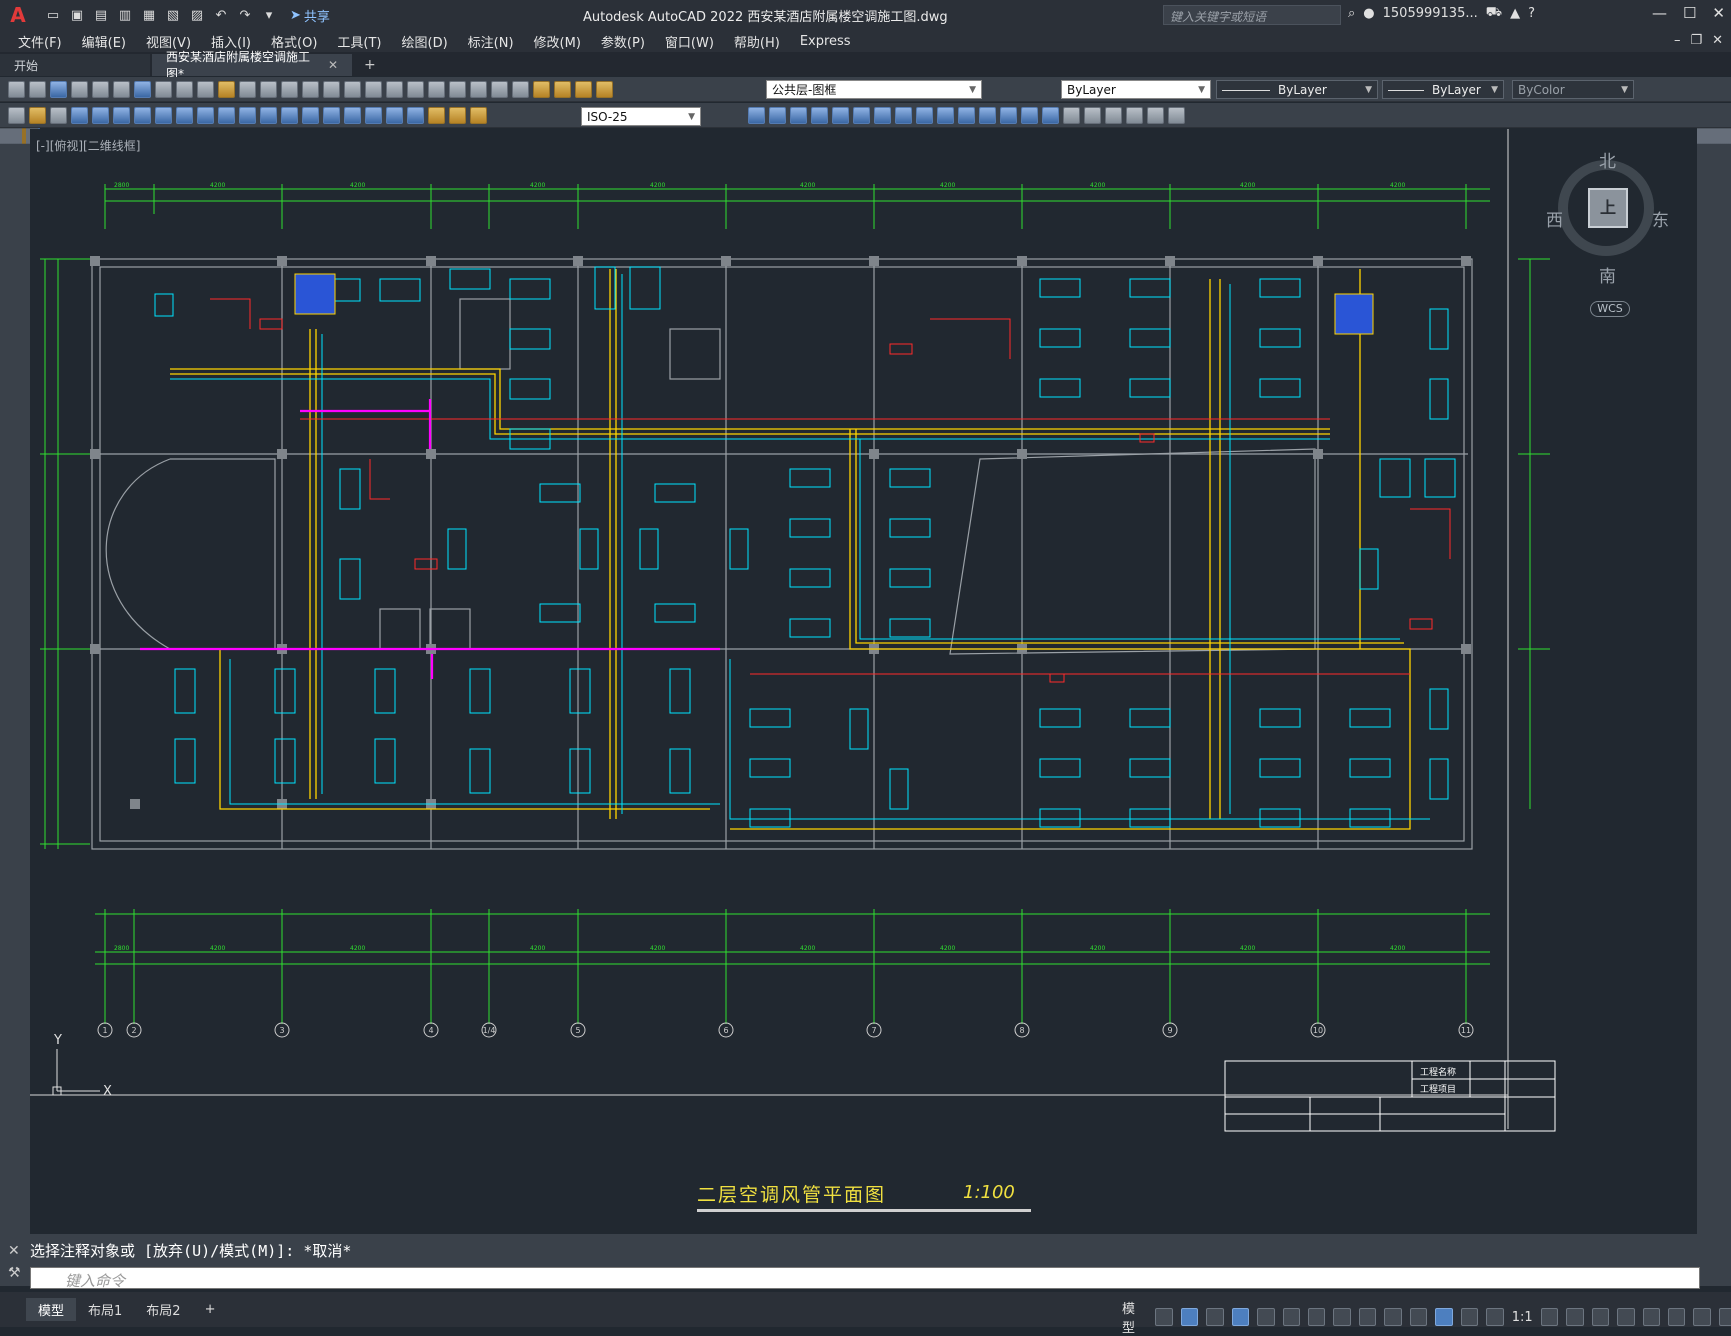 The image size is (1731, 1336). I want to click on dim-text-edit-icon, so click(457, 115).